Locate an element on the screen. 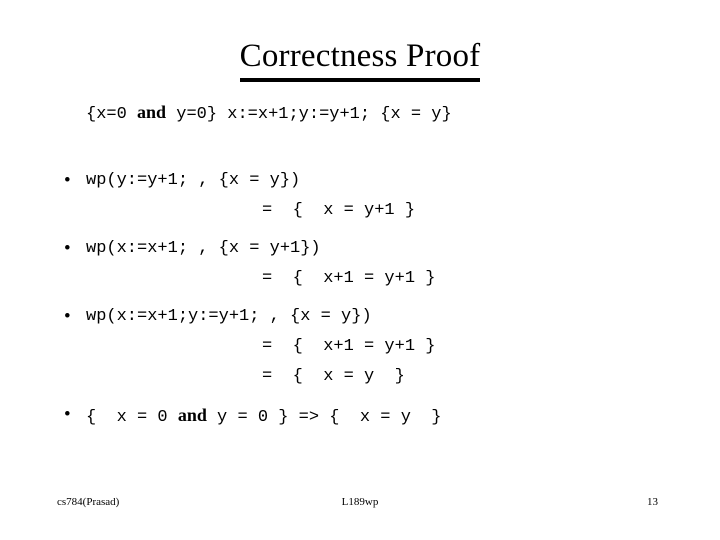 The width and height of the screenshot is (720, 540). proof-step-1-expression: wp(y:=y+1; , {x = y}) is located at coordinates (193, 180).